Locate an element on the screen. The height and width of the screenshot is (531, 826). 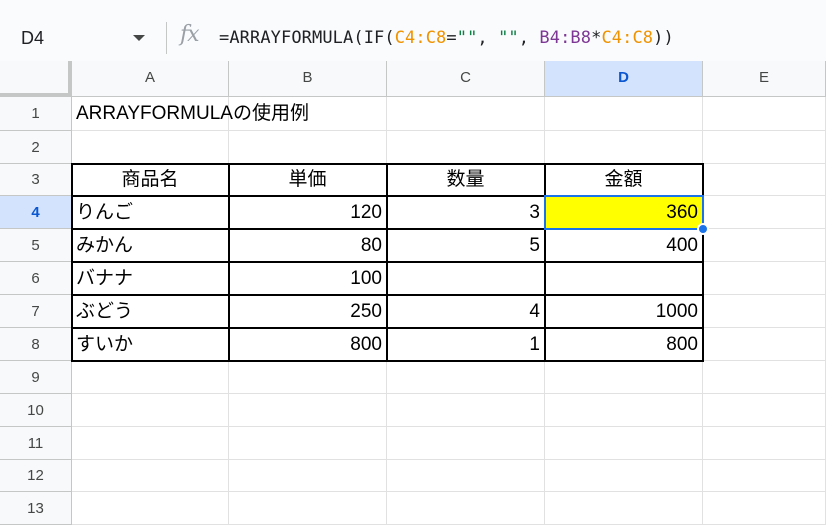
row-header-10: 10 is located at coordinates (36, 410).